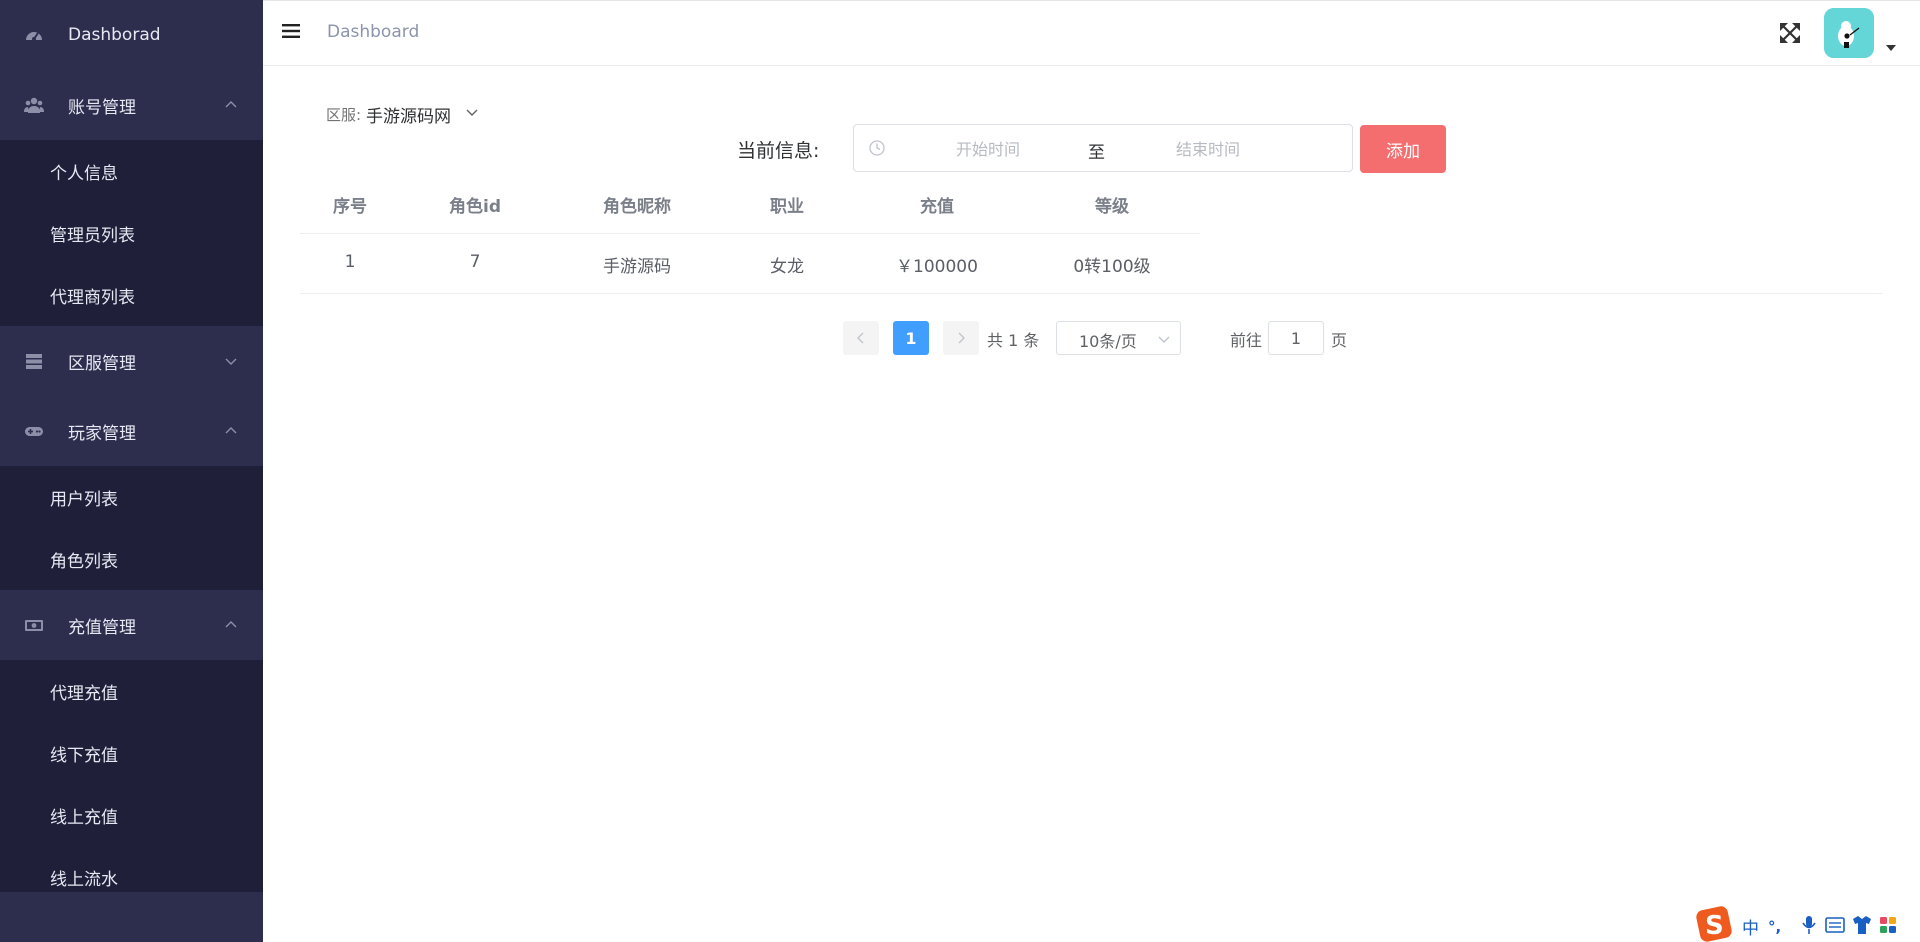 The height and width of the screenshot is (942, 1920). I want to click on ime-toolbar: S 中 °,, so click(1808, 923).